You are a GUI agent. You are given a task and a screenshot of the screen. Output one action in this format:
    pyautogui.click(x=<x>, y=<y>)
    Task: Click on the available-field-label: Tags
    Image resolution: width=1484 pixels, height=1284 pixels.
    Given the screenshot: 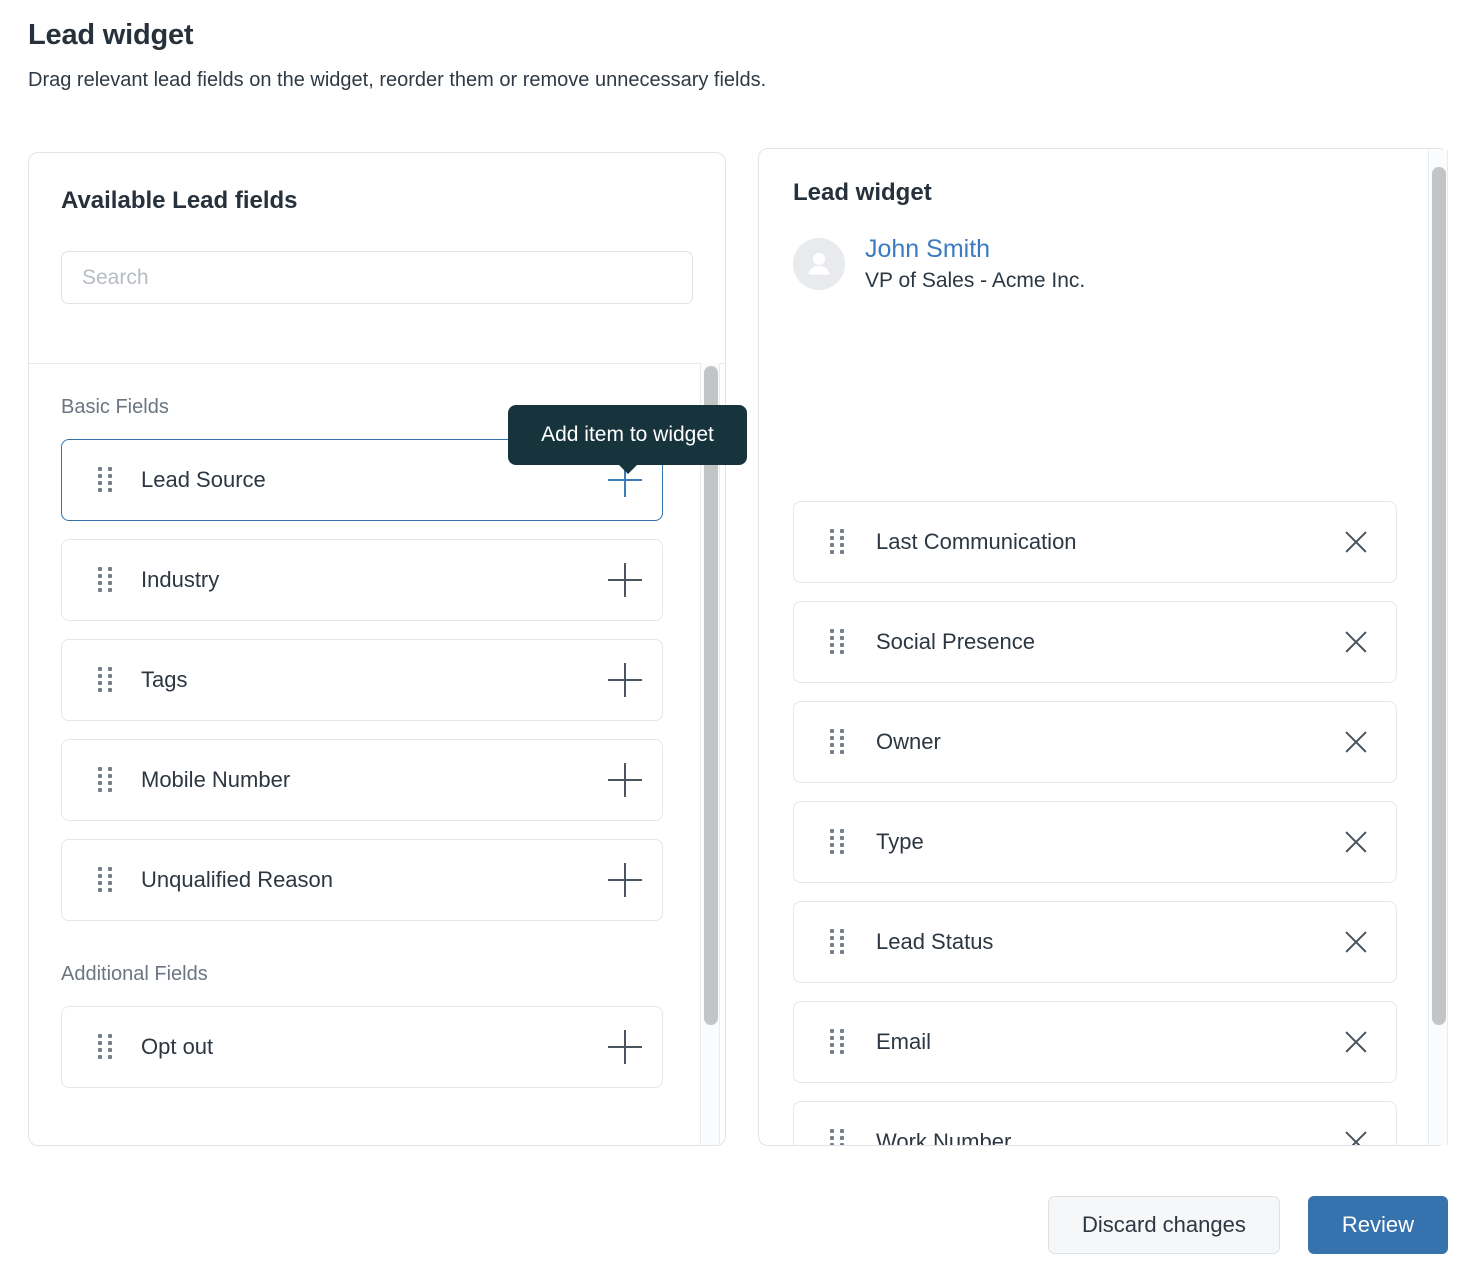 What is the action you would take?
    pyautogui.click(x=164, y=679)
    